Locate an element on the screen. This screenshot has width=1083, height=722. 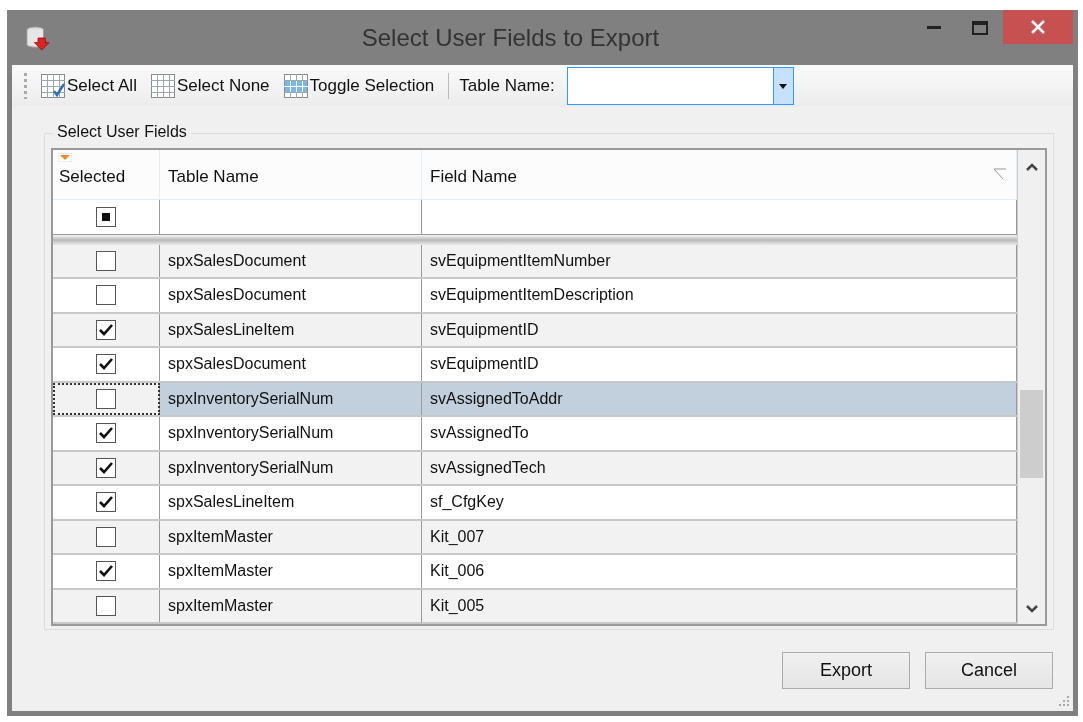
column-header: Selected is located at coordinates (106, 175).